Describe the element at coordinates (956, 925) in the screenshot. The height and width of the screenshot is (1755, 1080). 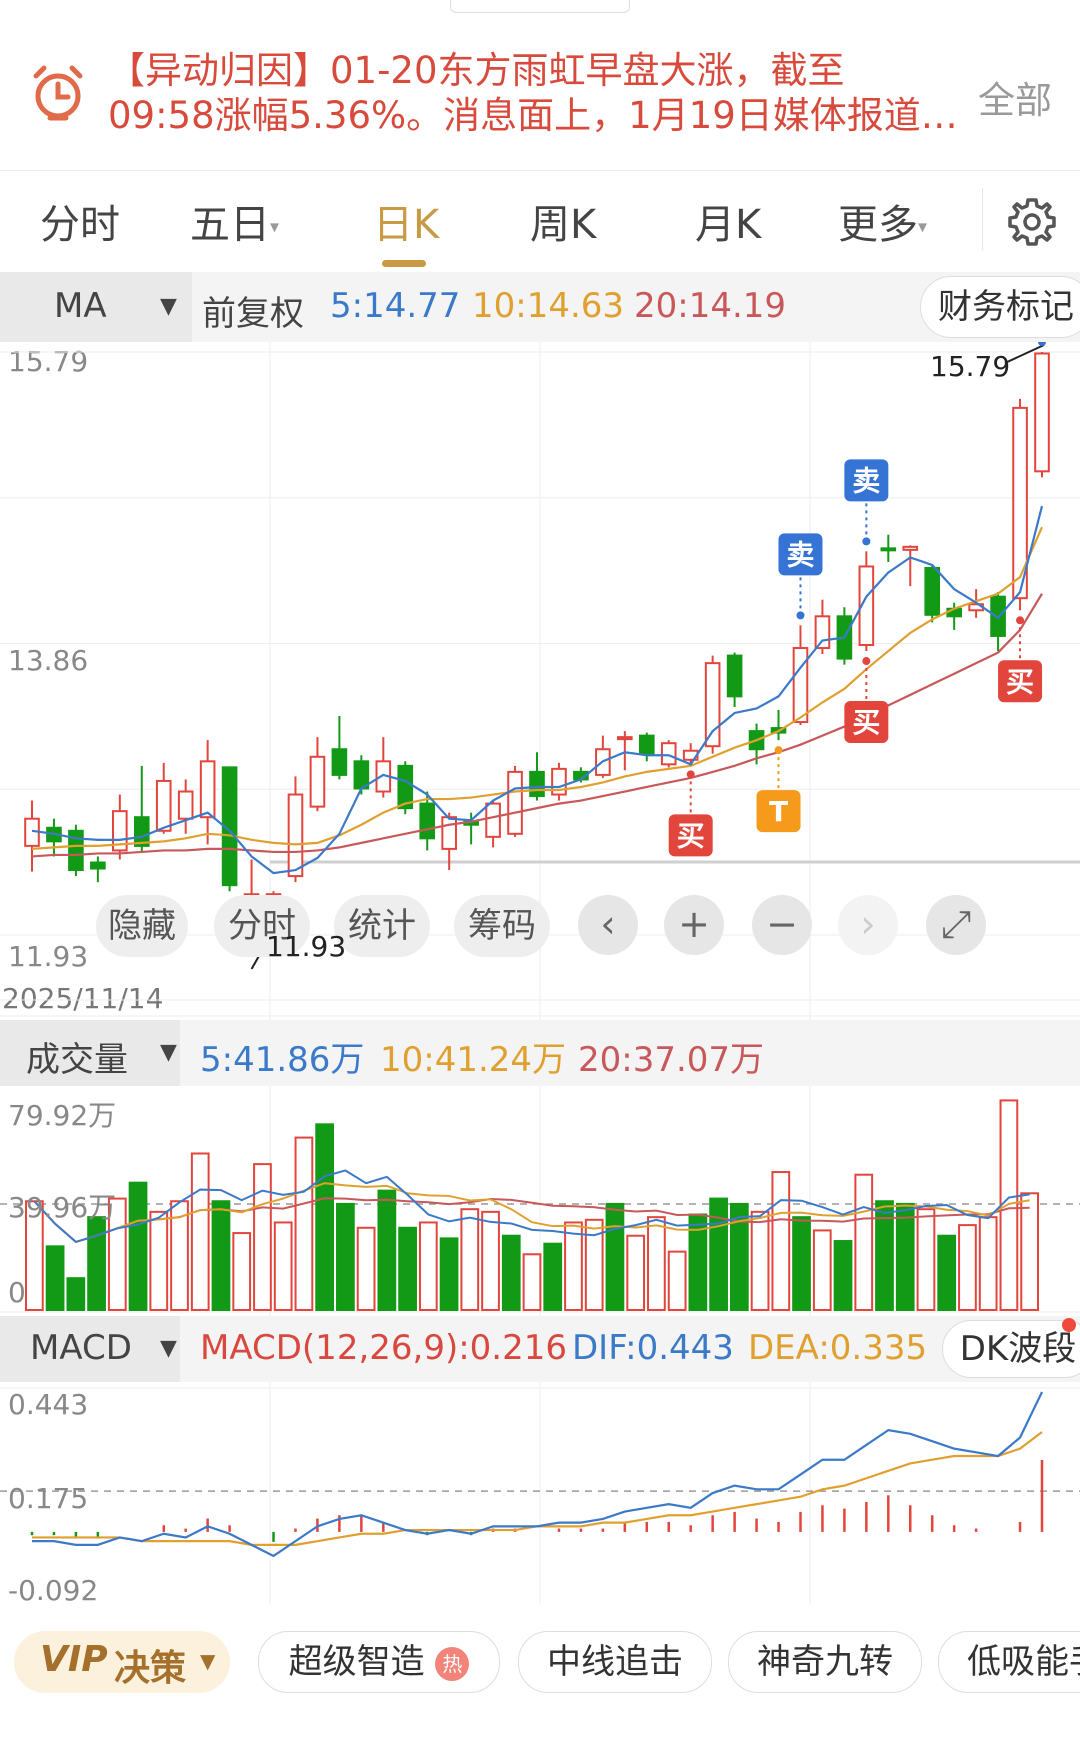
I see `fullscreen-icon: ⤢` at that location.